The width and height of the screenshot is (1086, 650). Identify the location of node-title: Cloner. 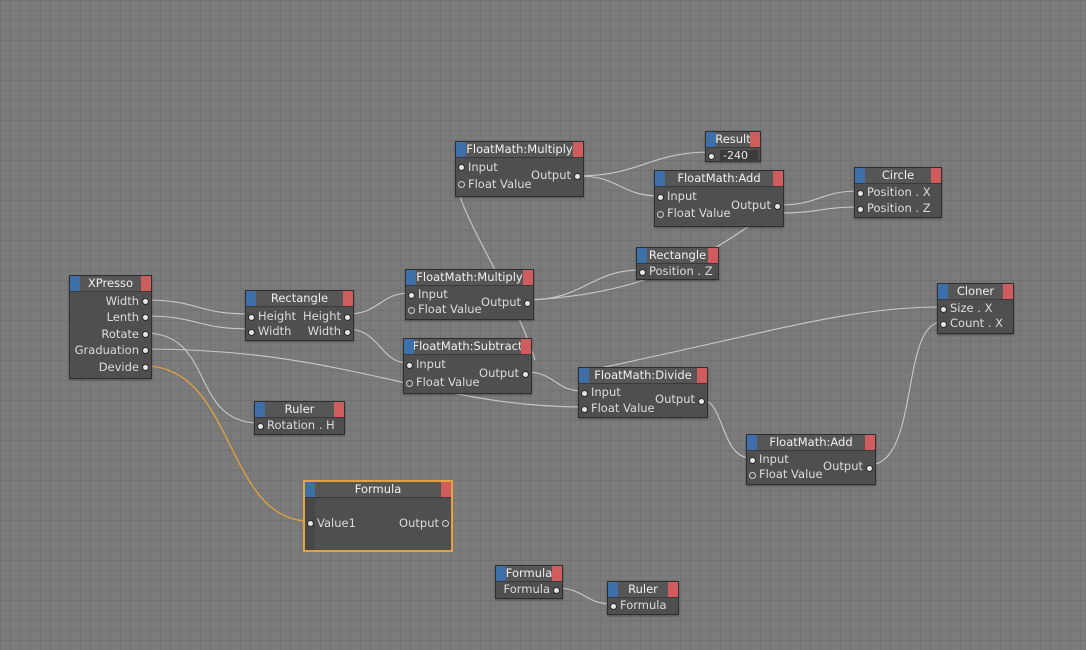
(975, 291).